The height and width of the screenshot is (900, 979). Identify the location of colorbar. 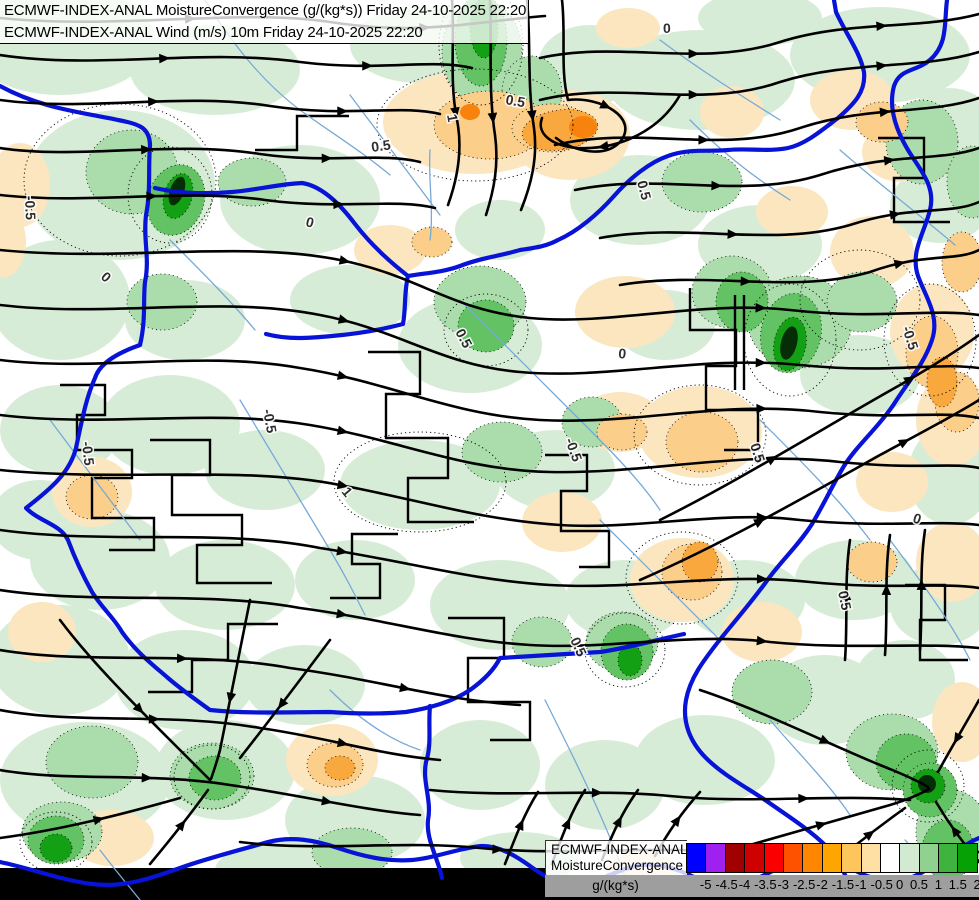
(832, 858).